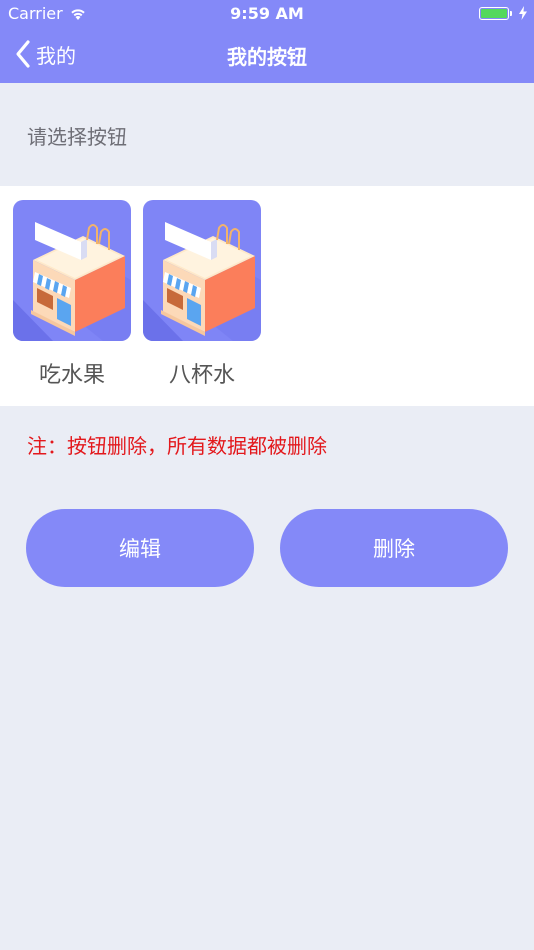 The height and width of the screenshot is (950, 534). I want to click on battery-indicator, so click(503, 13).